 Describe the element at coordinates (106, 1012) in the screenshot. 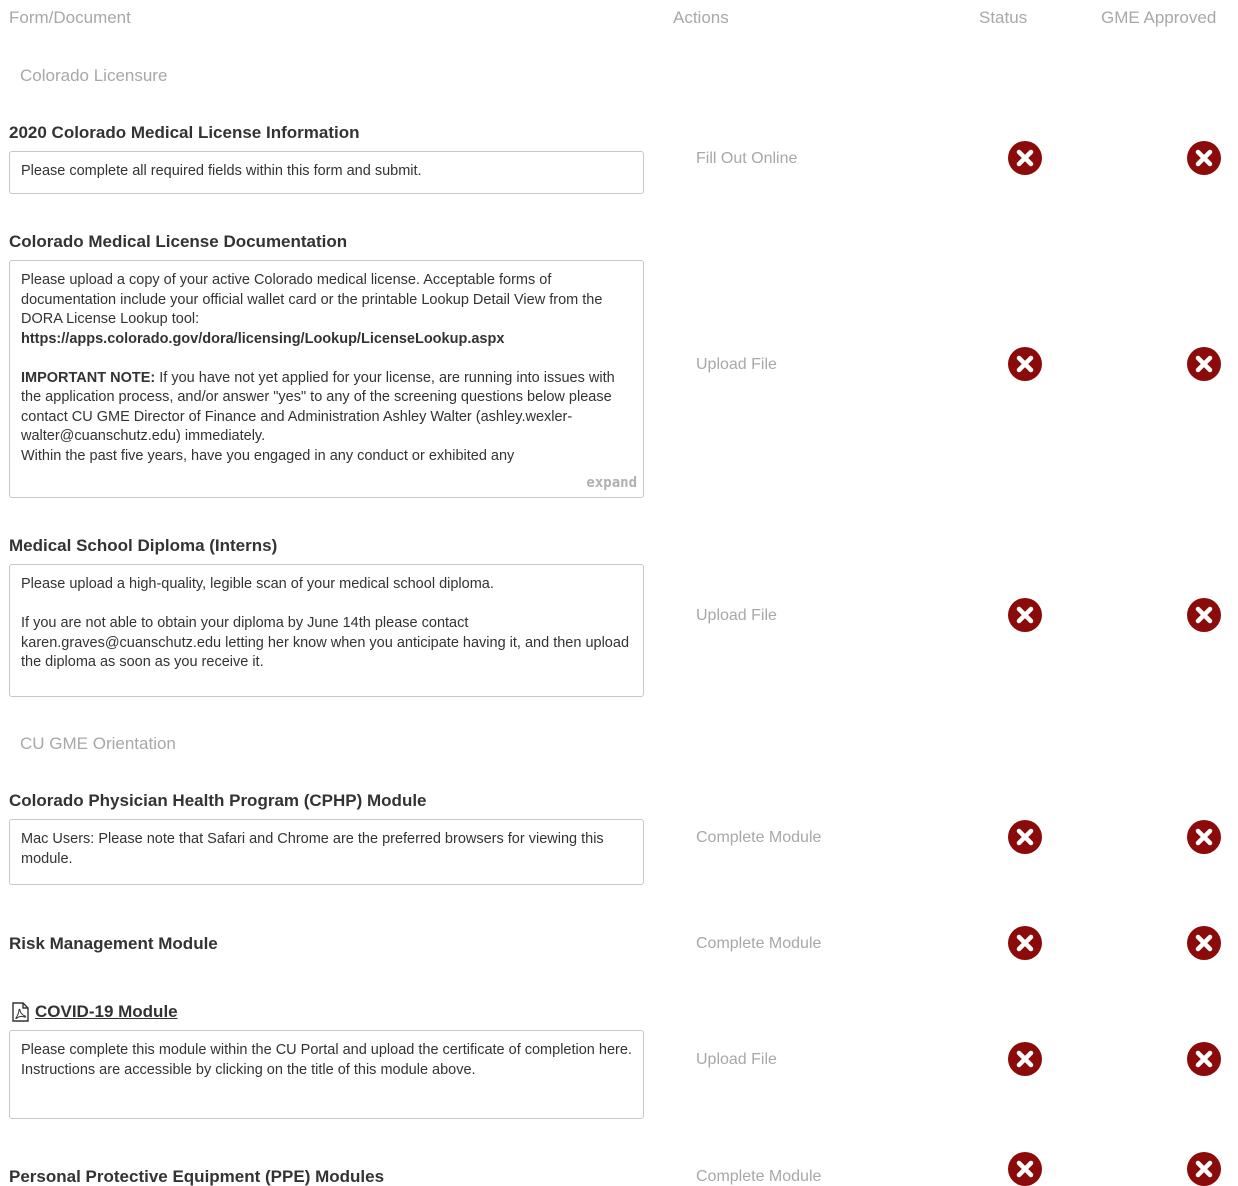

I see `item-title: COVID-19 Module` at that location.